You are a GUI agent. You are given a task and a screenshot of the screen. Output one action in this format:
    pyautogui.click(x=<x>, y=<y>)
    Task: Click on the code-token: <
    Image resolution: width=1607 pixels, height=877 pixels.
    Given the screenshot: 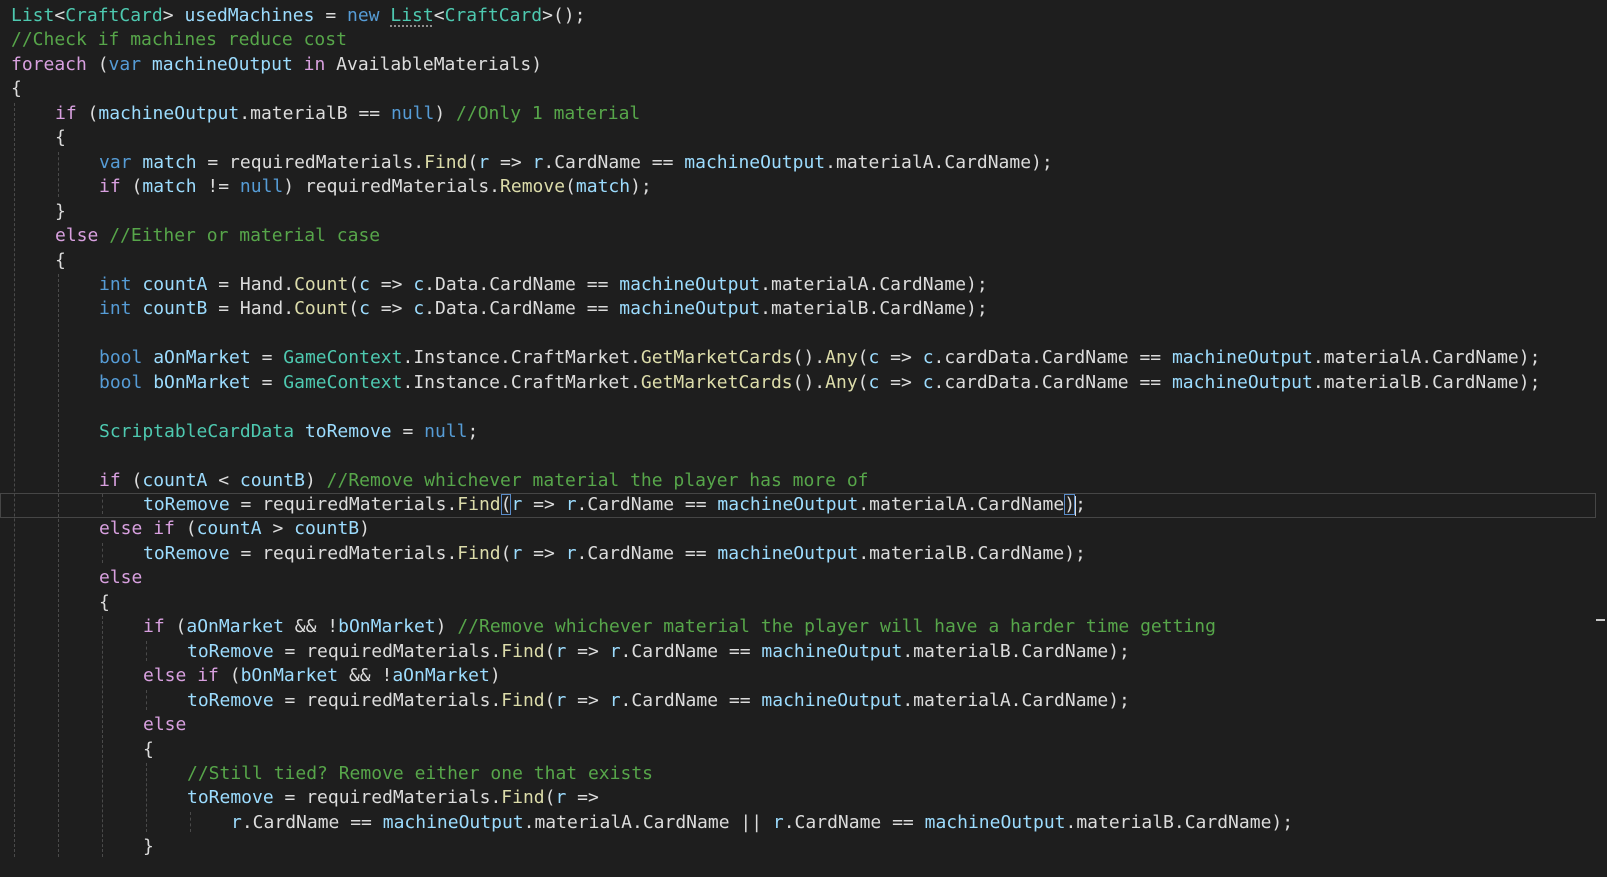 What is the action you would take?
    pyautogui.click(x=439, y=15)
    